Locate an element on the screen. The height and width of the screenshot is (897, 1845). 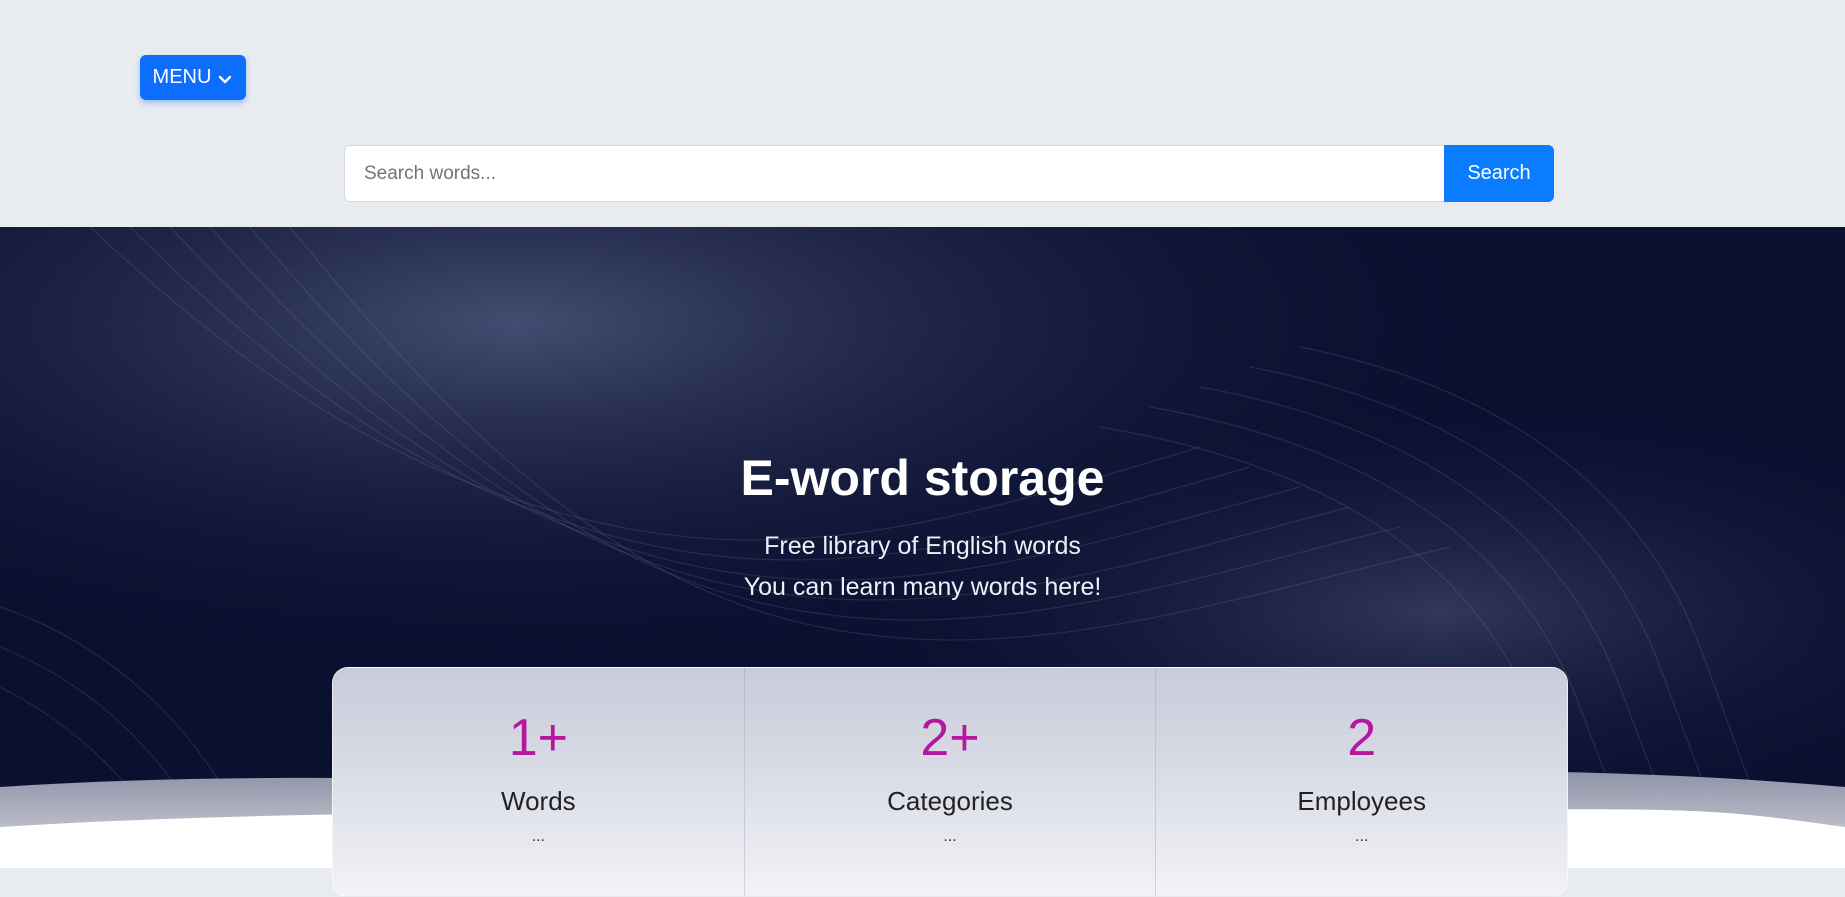
hero-subtitle-line-1: Free library of English words is located at coordinates (922, 546).